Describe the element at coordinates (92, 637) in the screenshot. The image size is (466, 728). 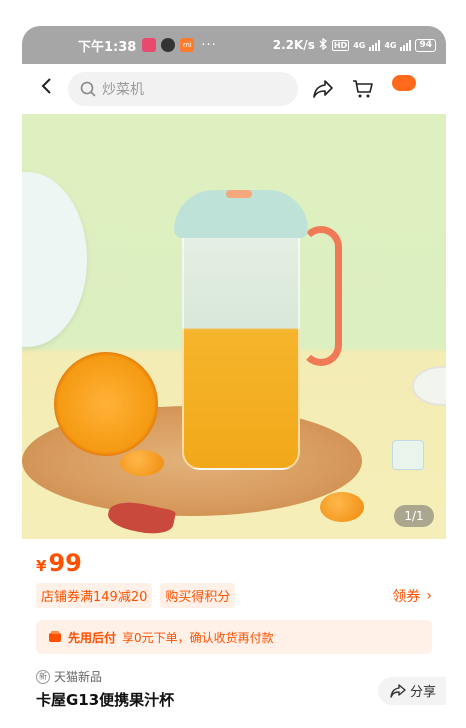
I see `pay-later-title: 先用后付` at that location.